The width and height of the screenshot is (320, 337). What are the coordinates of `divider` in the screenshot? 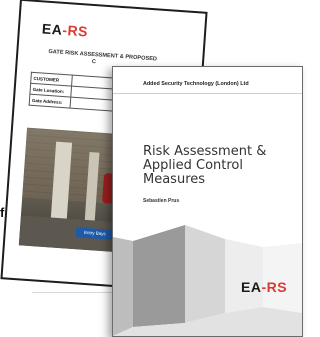 It's located at (72, 292).